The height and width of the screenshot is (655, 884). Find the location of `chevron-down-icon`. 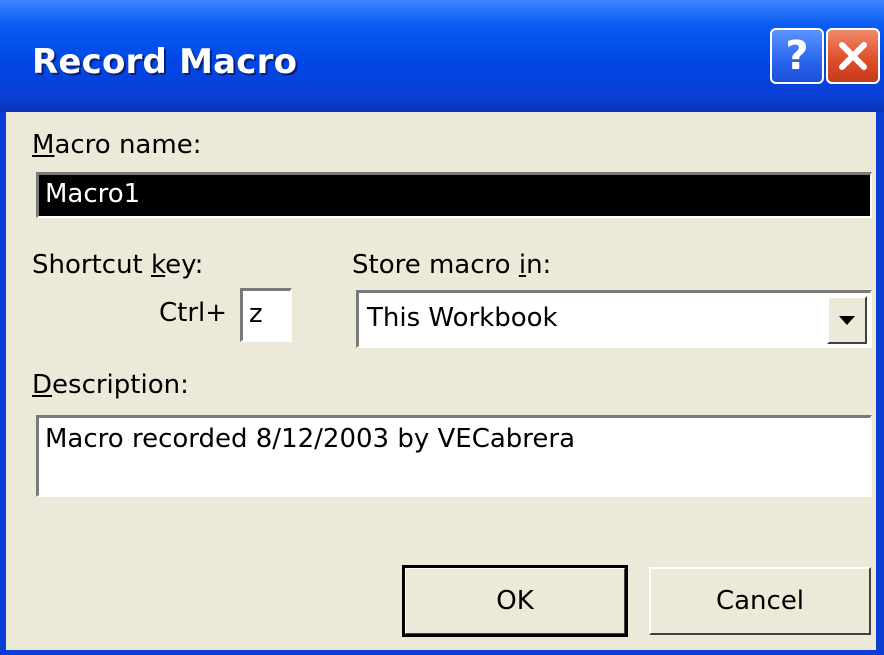

chevron-down-icon is located at coordinates (847, 320).